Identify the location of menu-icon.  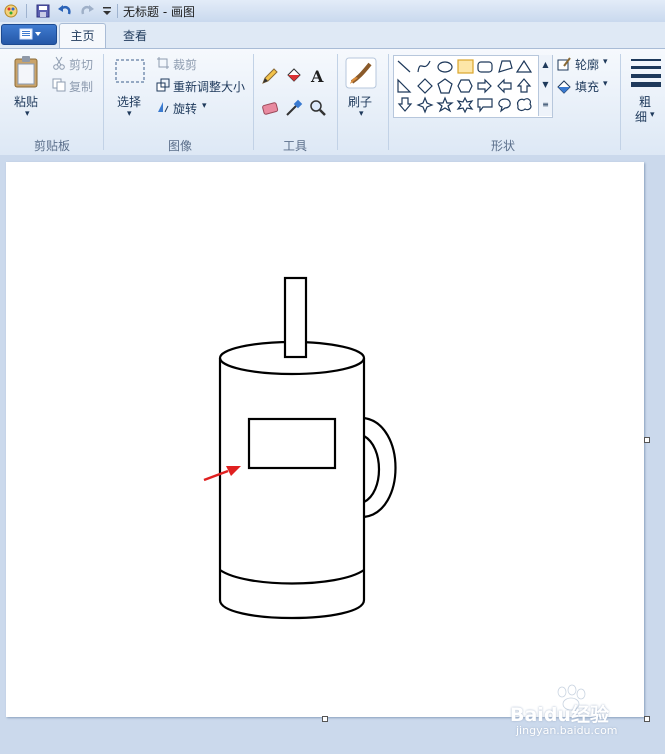
(30, 34).